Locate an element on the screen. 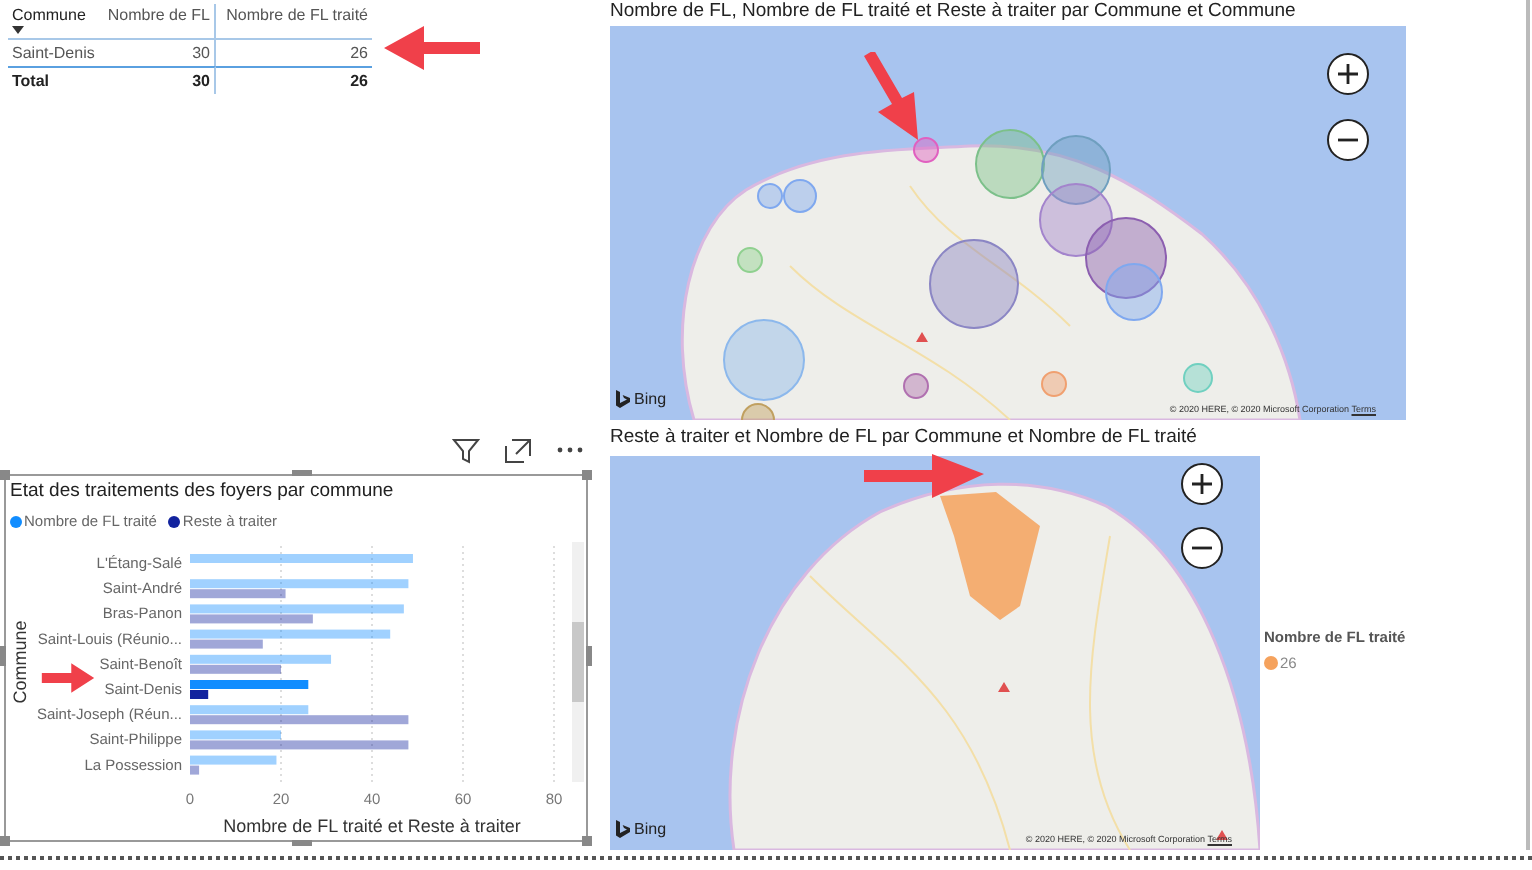 Image resolution: width=1532 pixels, height=870 pixels. map-title: Nombre de FL, Nombre de FL traité et Reste à traiter par Commune et Commune is located at coordinates (954, 13).